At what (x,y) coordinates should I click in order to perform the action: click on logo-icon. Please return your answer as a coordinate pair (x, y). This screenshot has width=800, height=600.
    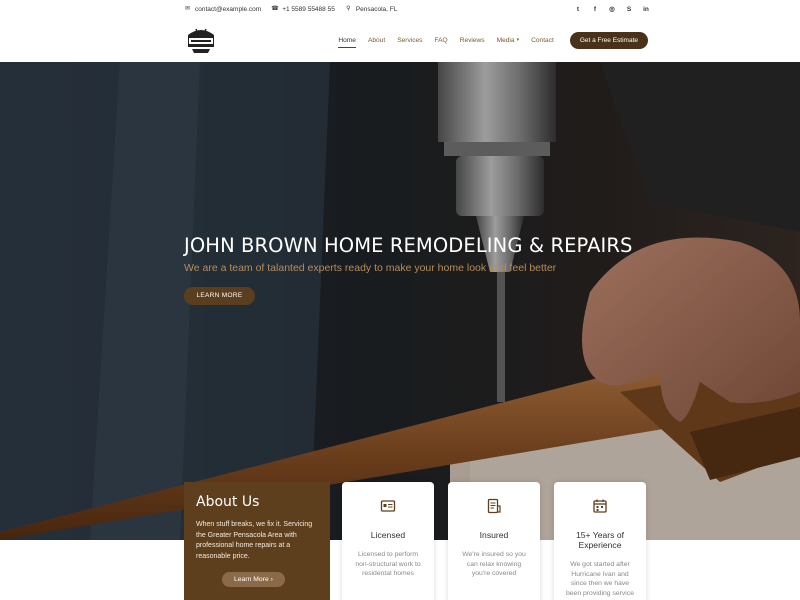
    Looking at the image, I should click on (201, 40).